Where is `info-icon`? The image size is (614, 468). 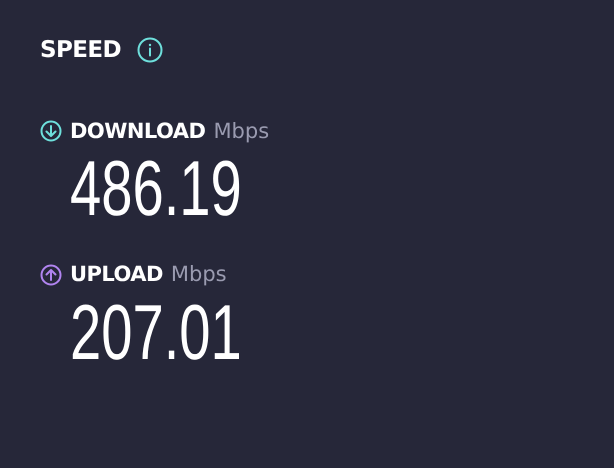 info-icon is located at coordinates (150, 50).